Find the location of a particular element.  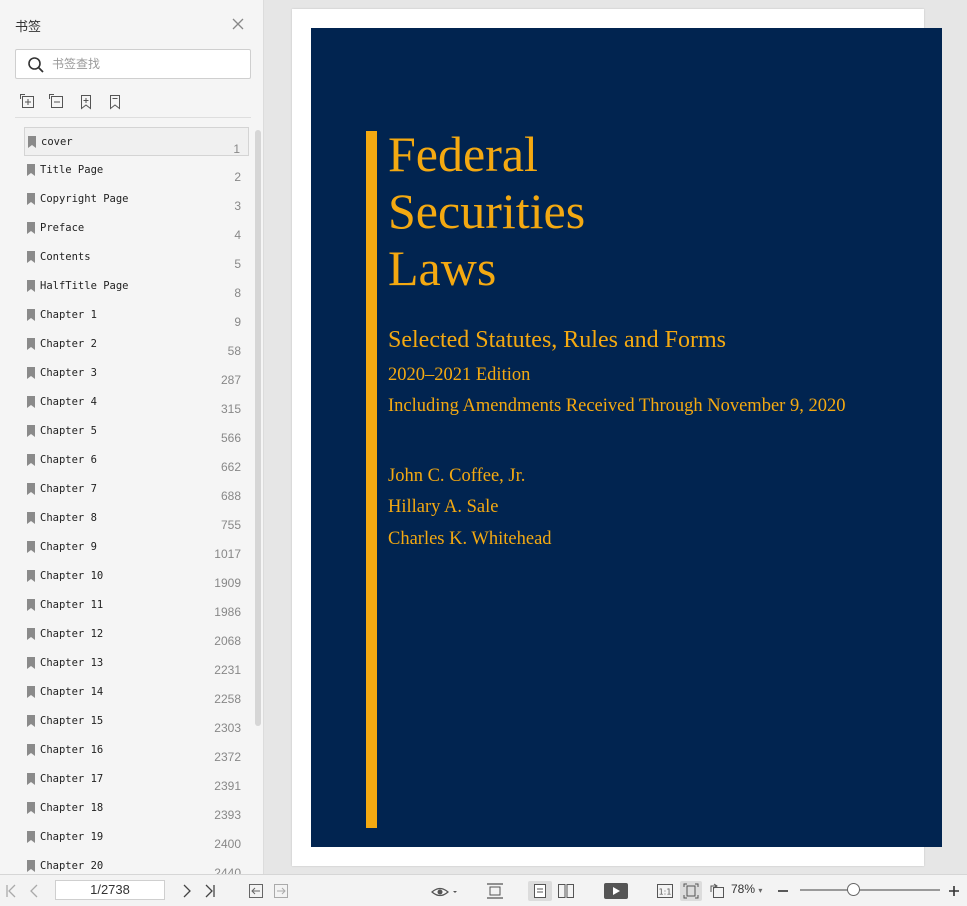

expand-all-icon is located at coordinates (28, 102).